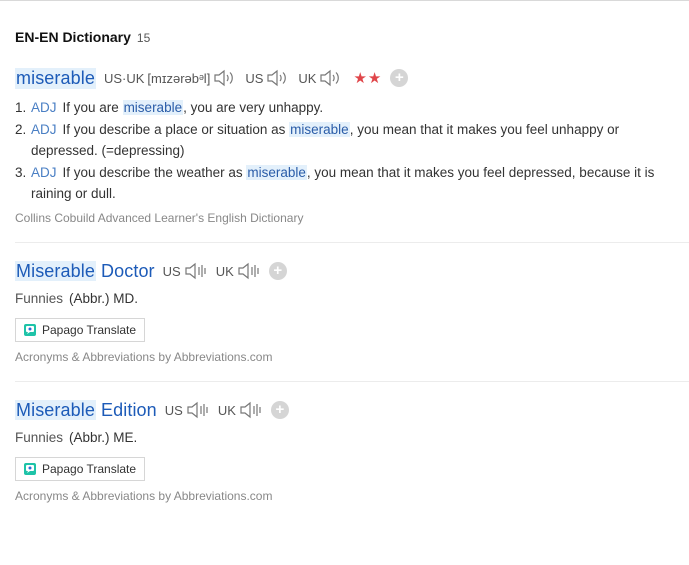 The width and height of the screenshot is (689, 565). Describe the element at coordinates (154, 172) in the screenshot. I see `definition-text: If you describe the weather as` at that location.